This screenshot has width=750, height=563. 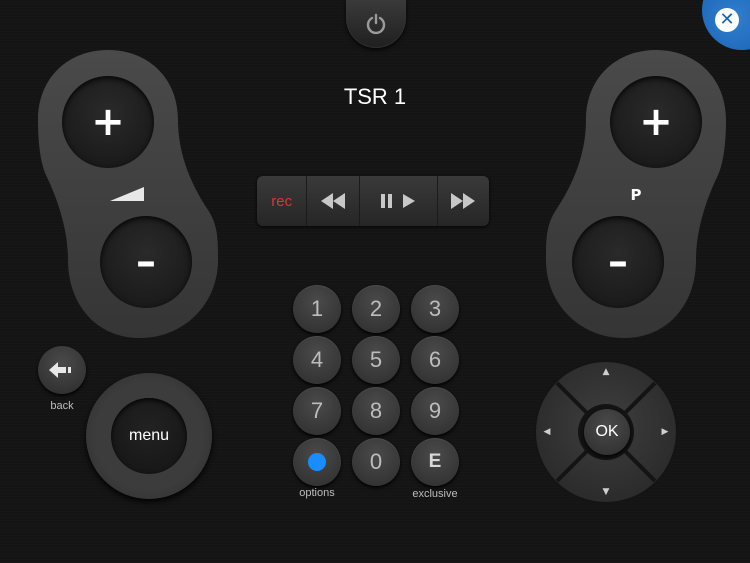 I want to click on back-arrow-icon, so click(x=60, y=370).